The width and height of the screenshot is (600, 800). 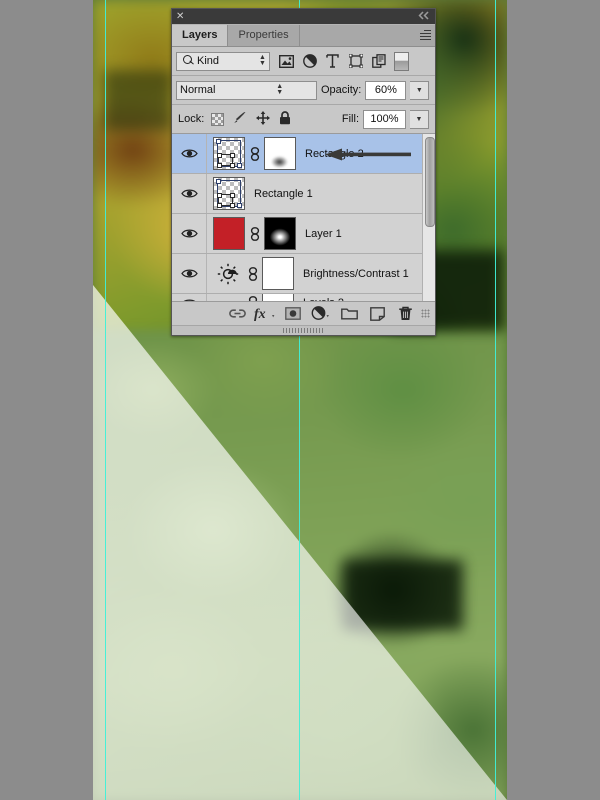 What do you see at coordinates (419, 119) in the screenshot?
I see `fill-dropdown-icon: ▼` at bounding box center [419, 119].